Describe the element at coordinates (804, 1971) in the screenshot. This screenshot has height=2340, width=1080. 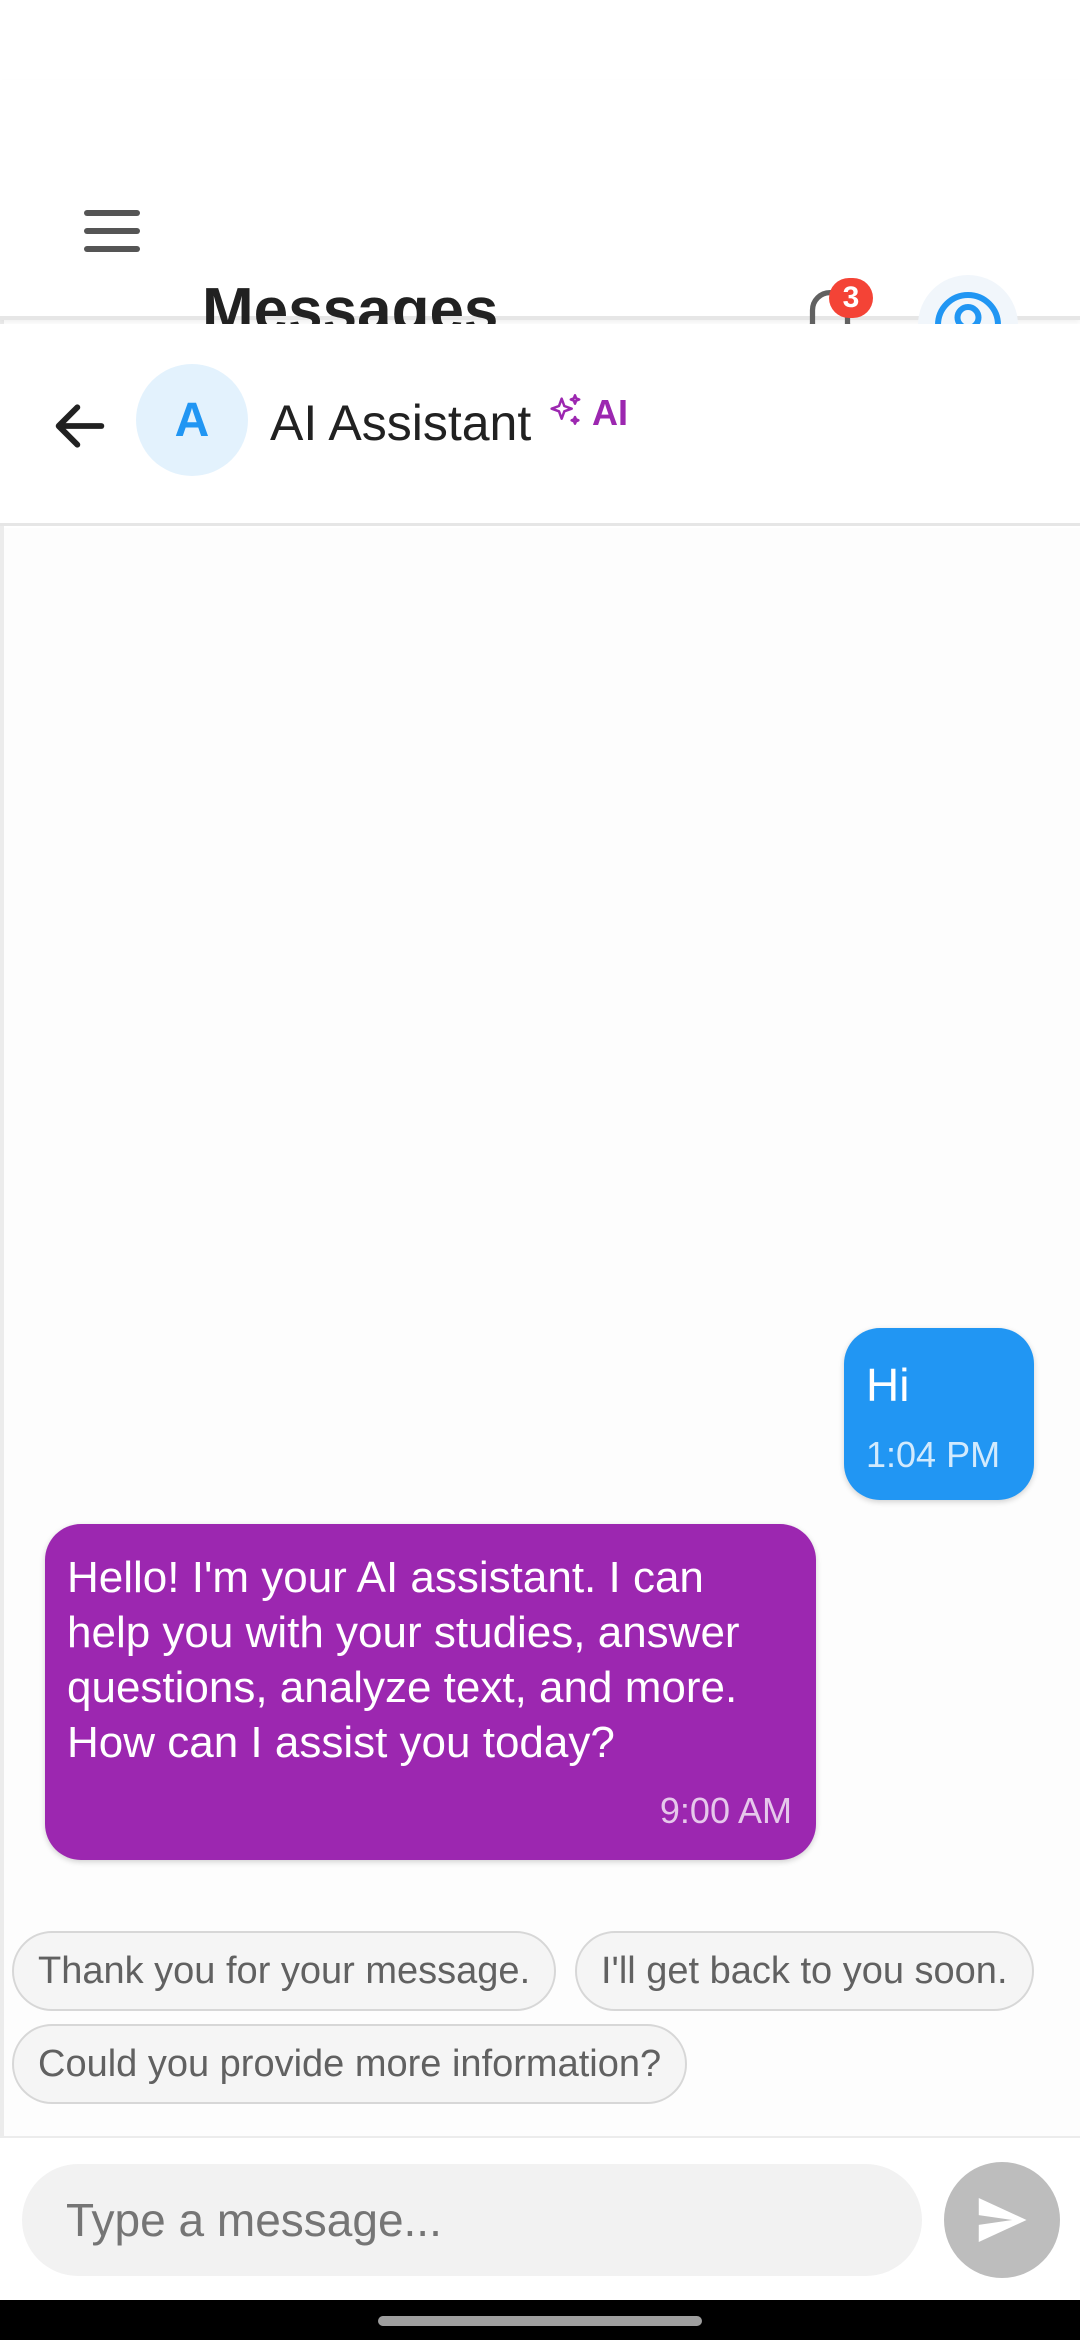
I see `quick-reply-chip: I'll get back to you soon.` at that location.